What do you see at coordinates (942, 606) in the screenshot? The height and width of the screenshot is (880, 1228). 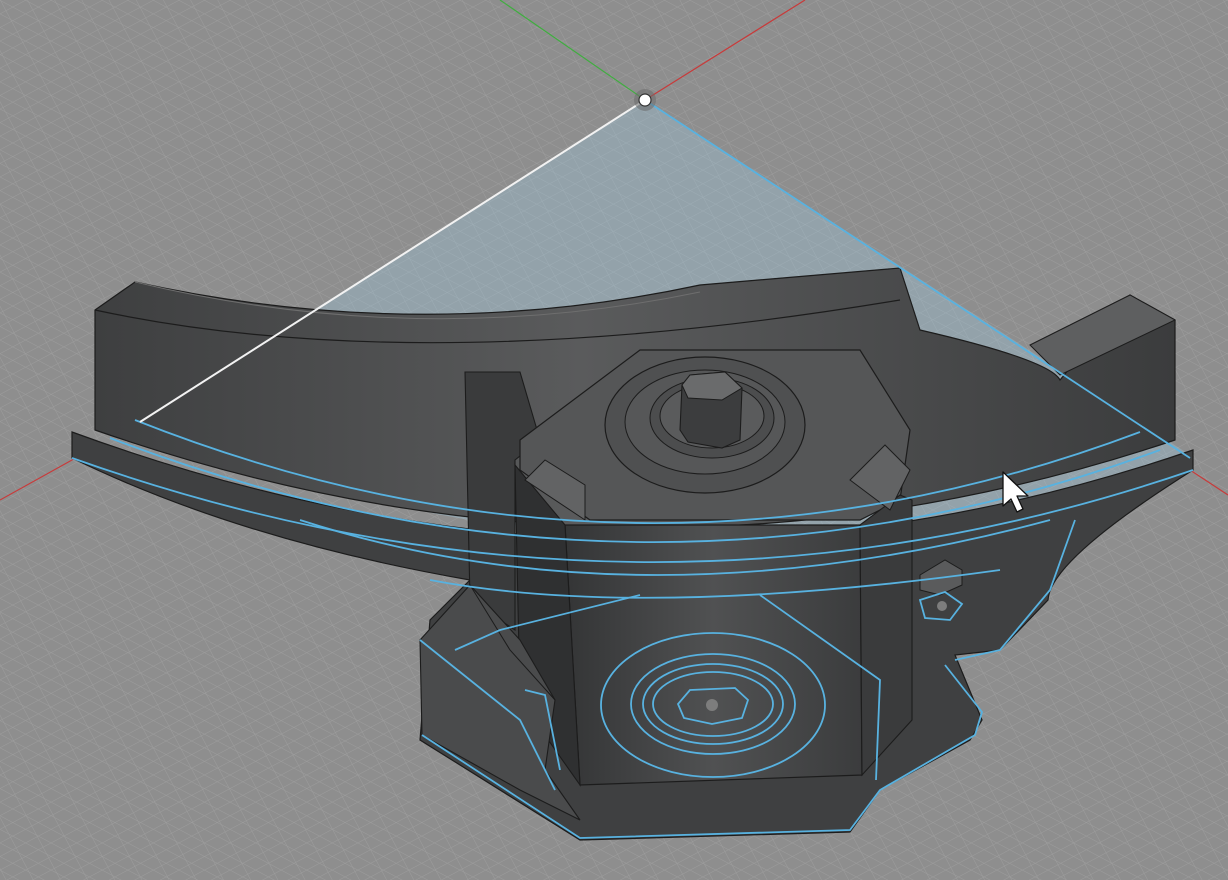 I see `pin-point` at bounding box center [942, 606].